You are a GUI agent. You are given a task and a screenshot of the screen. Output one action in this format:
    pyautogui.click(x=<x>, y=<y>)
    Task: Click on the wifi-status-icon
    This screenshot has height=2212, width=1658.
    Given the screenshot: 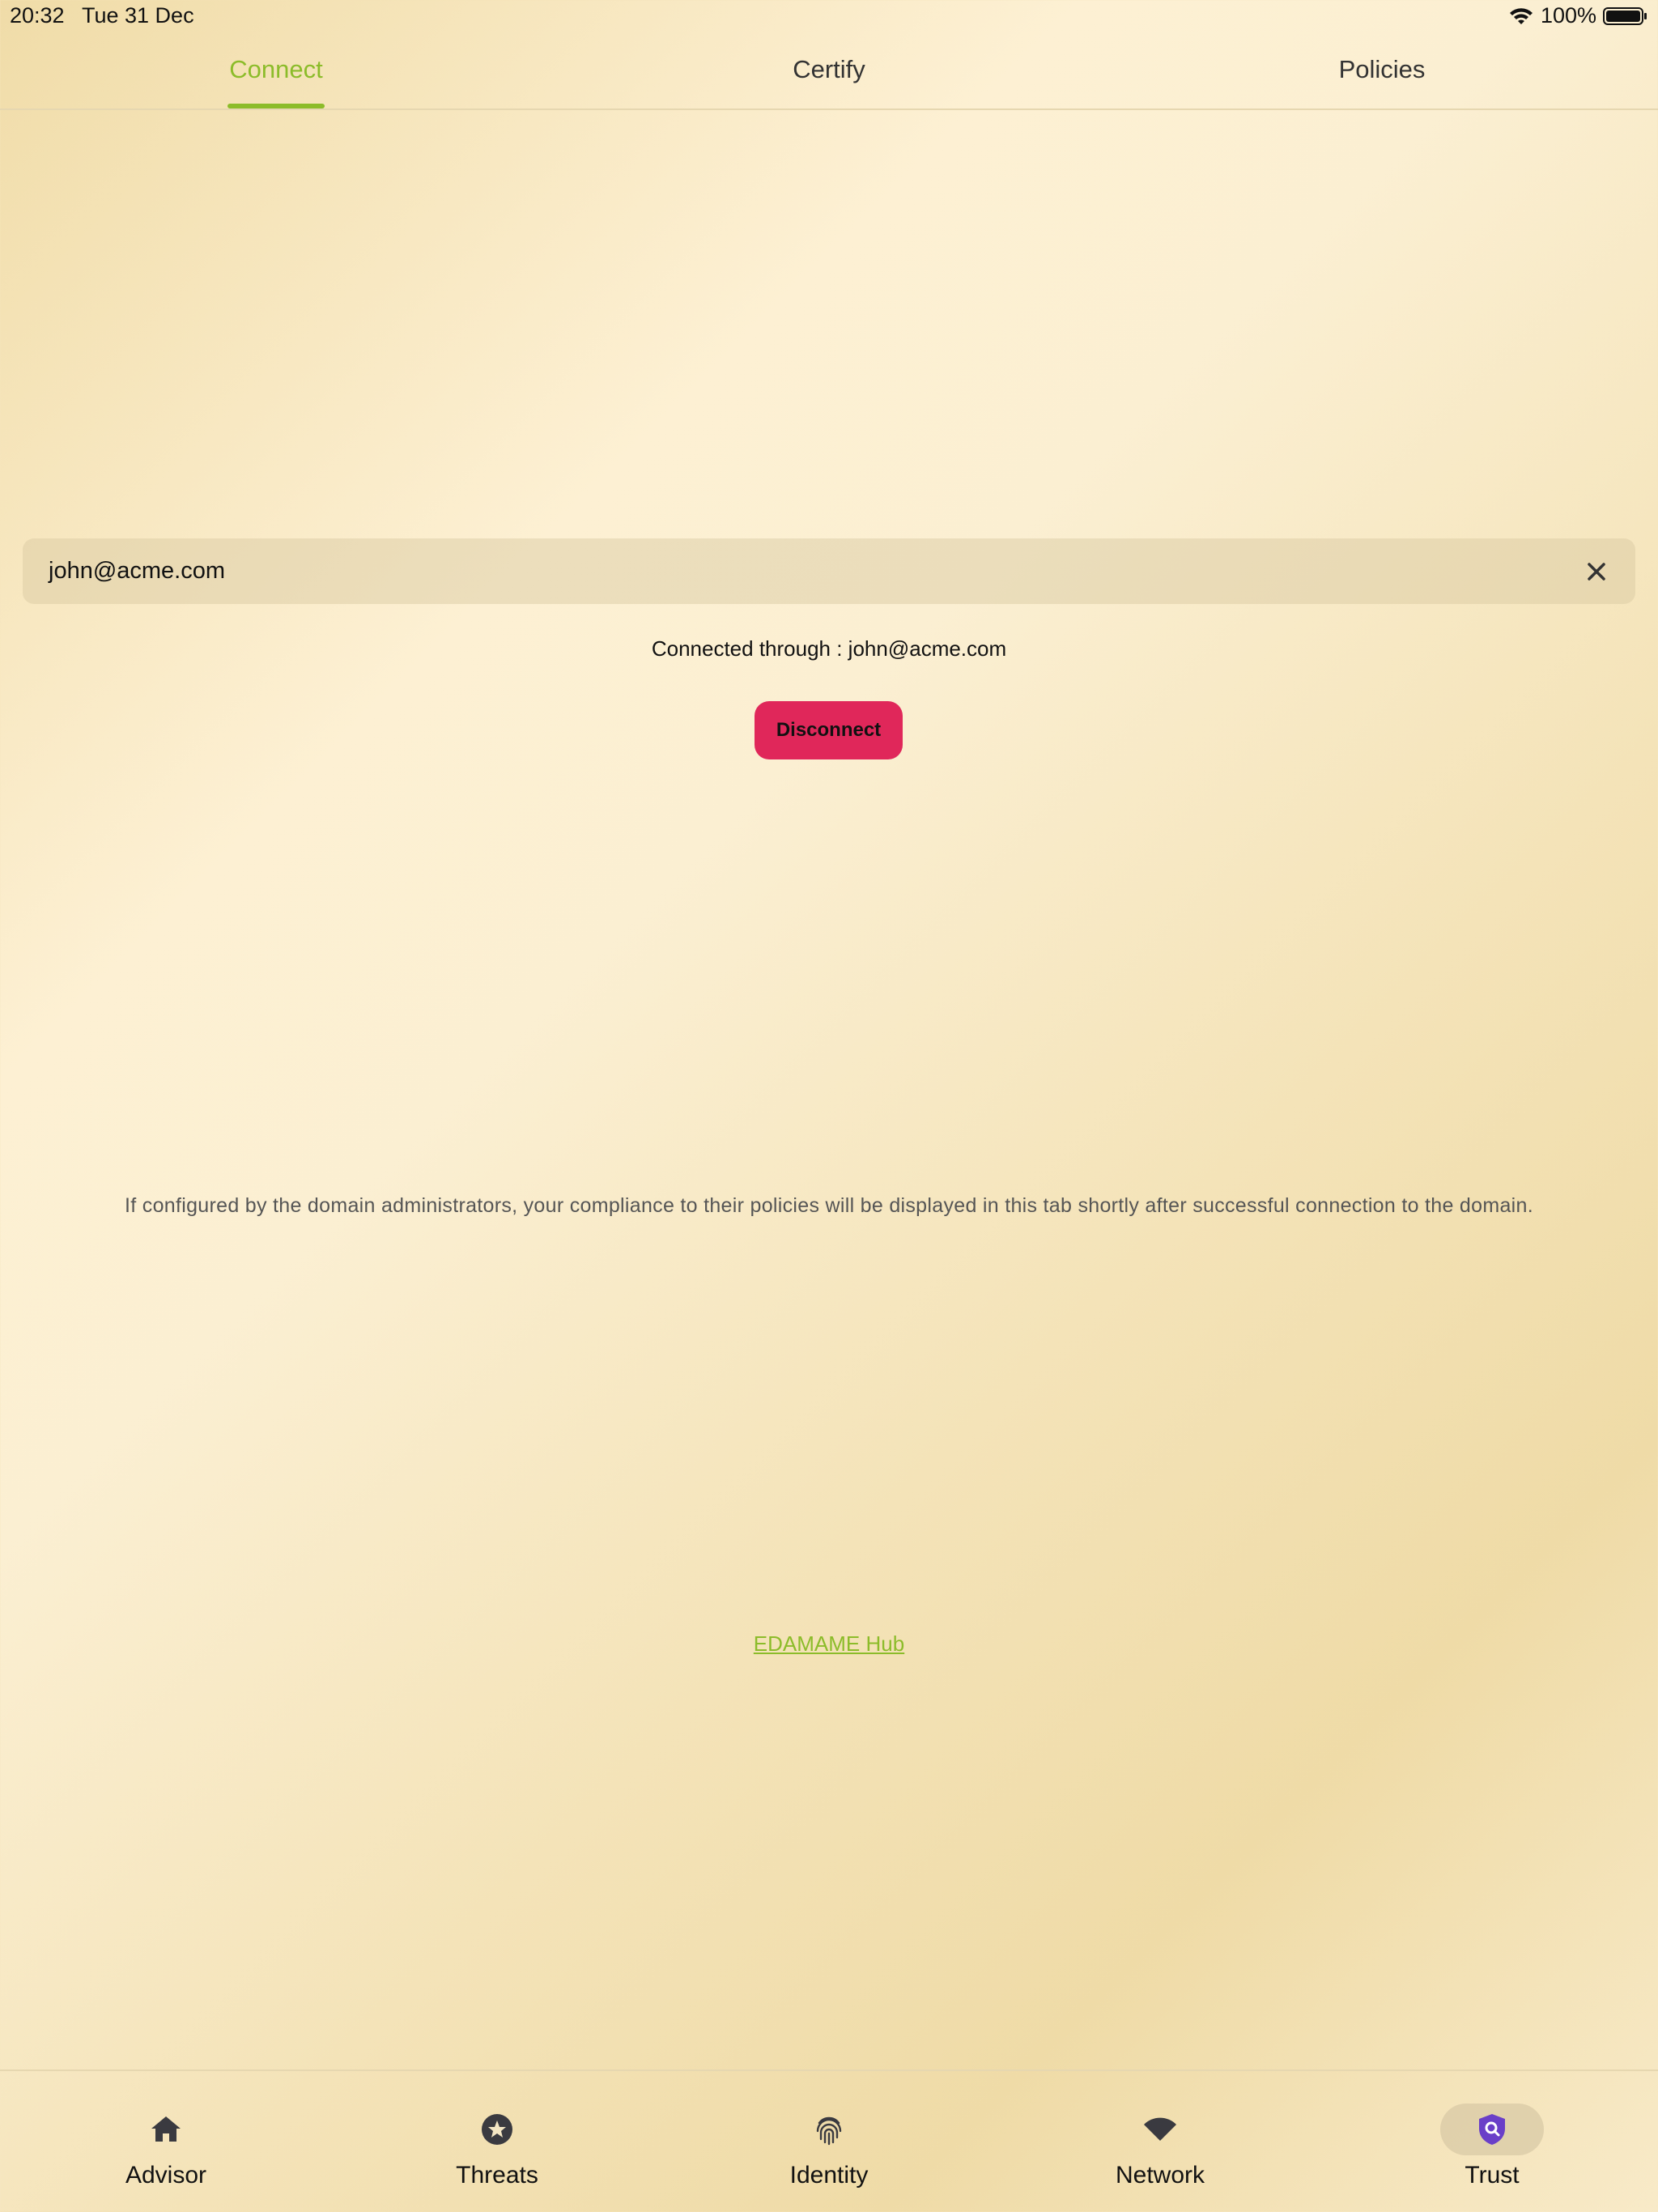 What is the action you would take?
    pyautogui.click(x=1521, y=16)
    